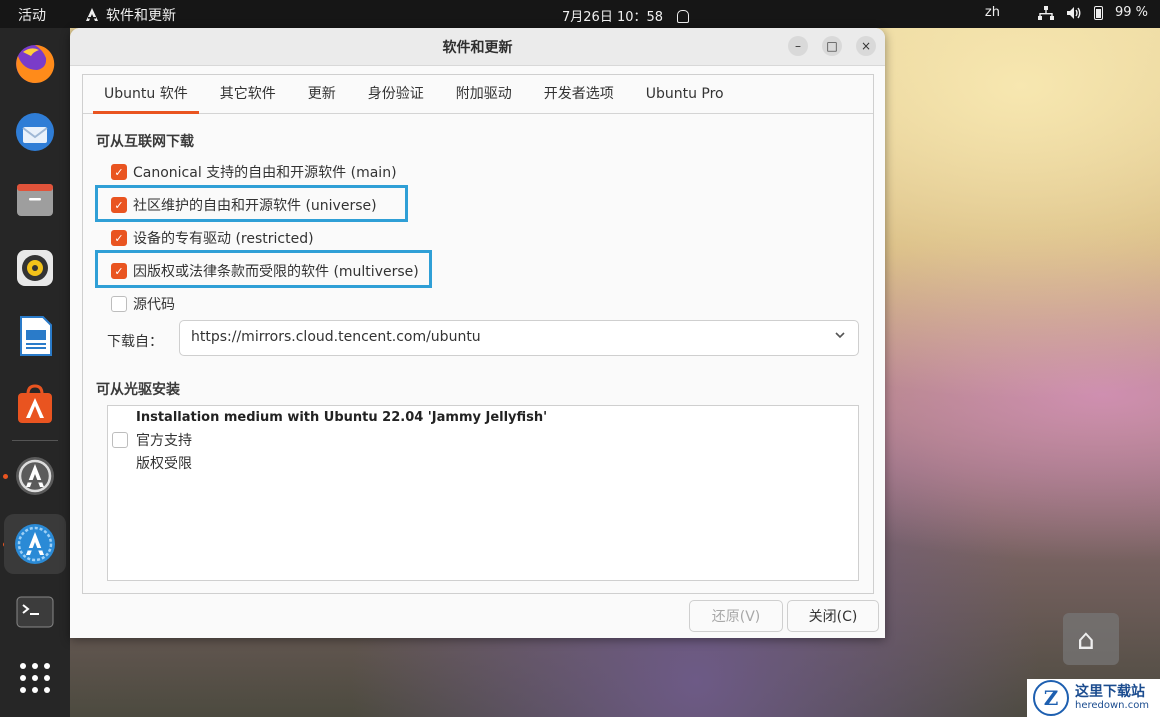 The image size is (1160, 717). Describe the element at coordinates (35, 336) in the screenshot. I see `writer-icon` at that location.